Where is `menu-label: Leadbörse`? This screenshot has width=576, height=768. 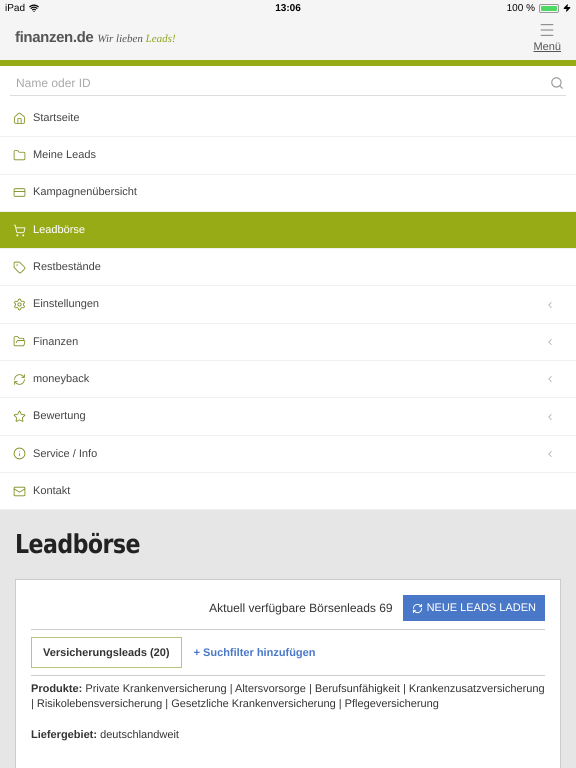 menu-label: Leadbörse is located at coordinates (59, 230).